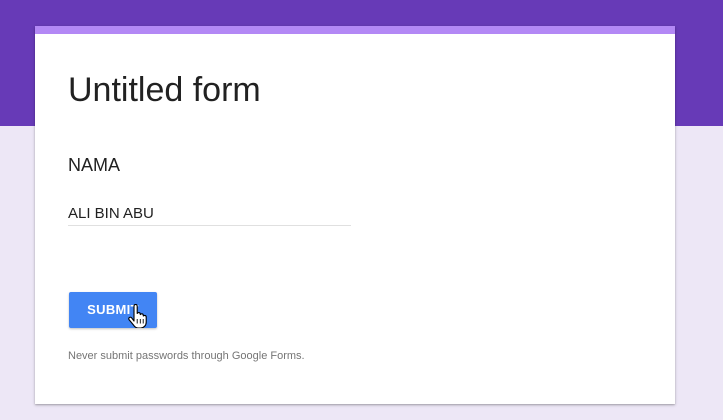  I want to click on question-label: NAMA, so click(94, 165).